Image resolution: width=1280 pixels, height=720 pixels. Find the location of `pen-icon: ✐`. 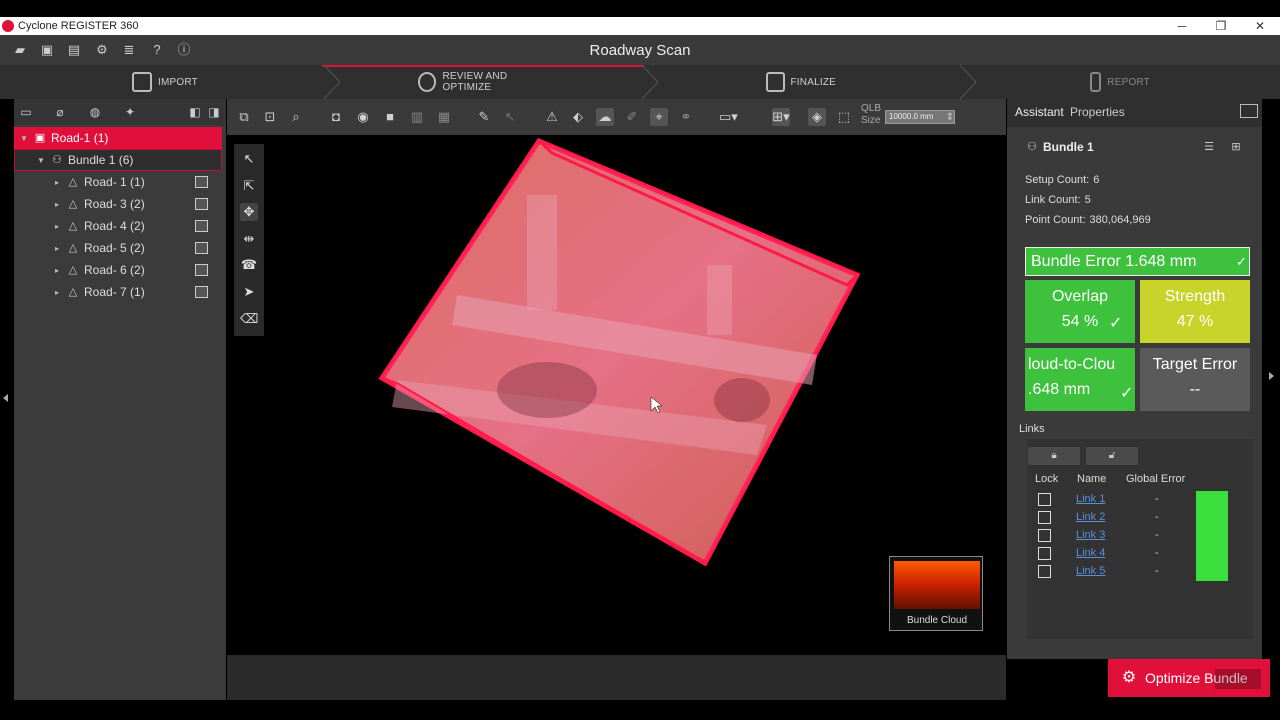

pen-icon: ✐ is located at coordinates (632, 117).